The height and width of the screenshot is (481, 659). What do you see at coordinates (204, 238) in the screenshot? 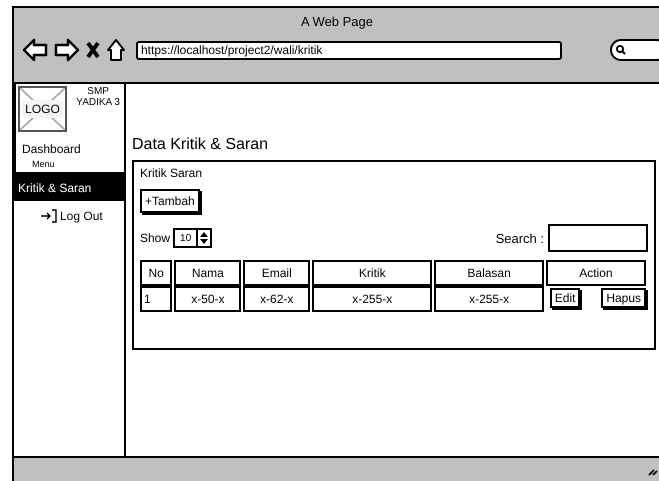
I see `spinner-arrows-icon` at bounding box center [204, 238].